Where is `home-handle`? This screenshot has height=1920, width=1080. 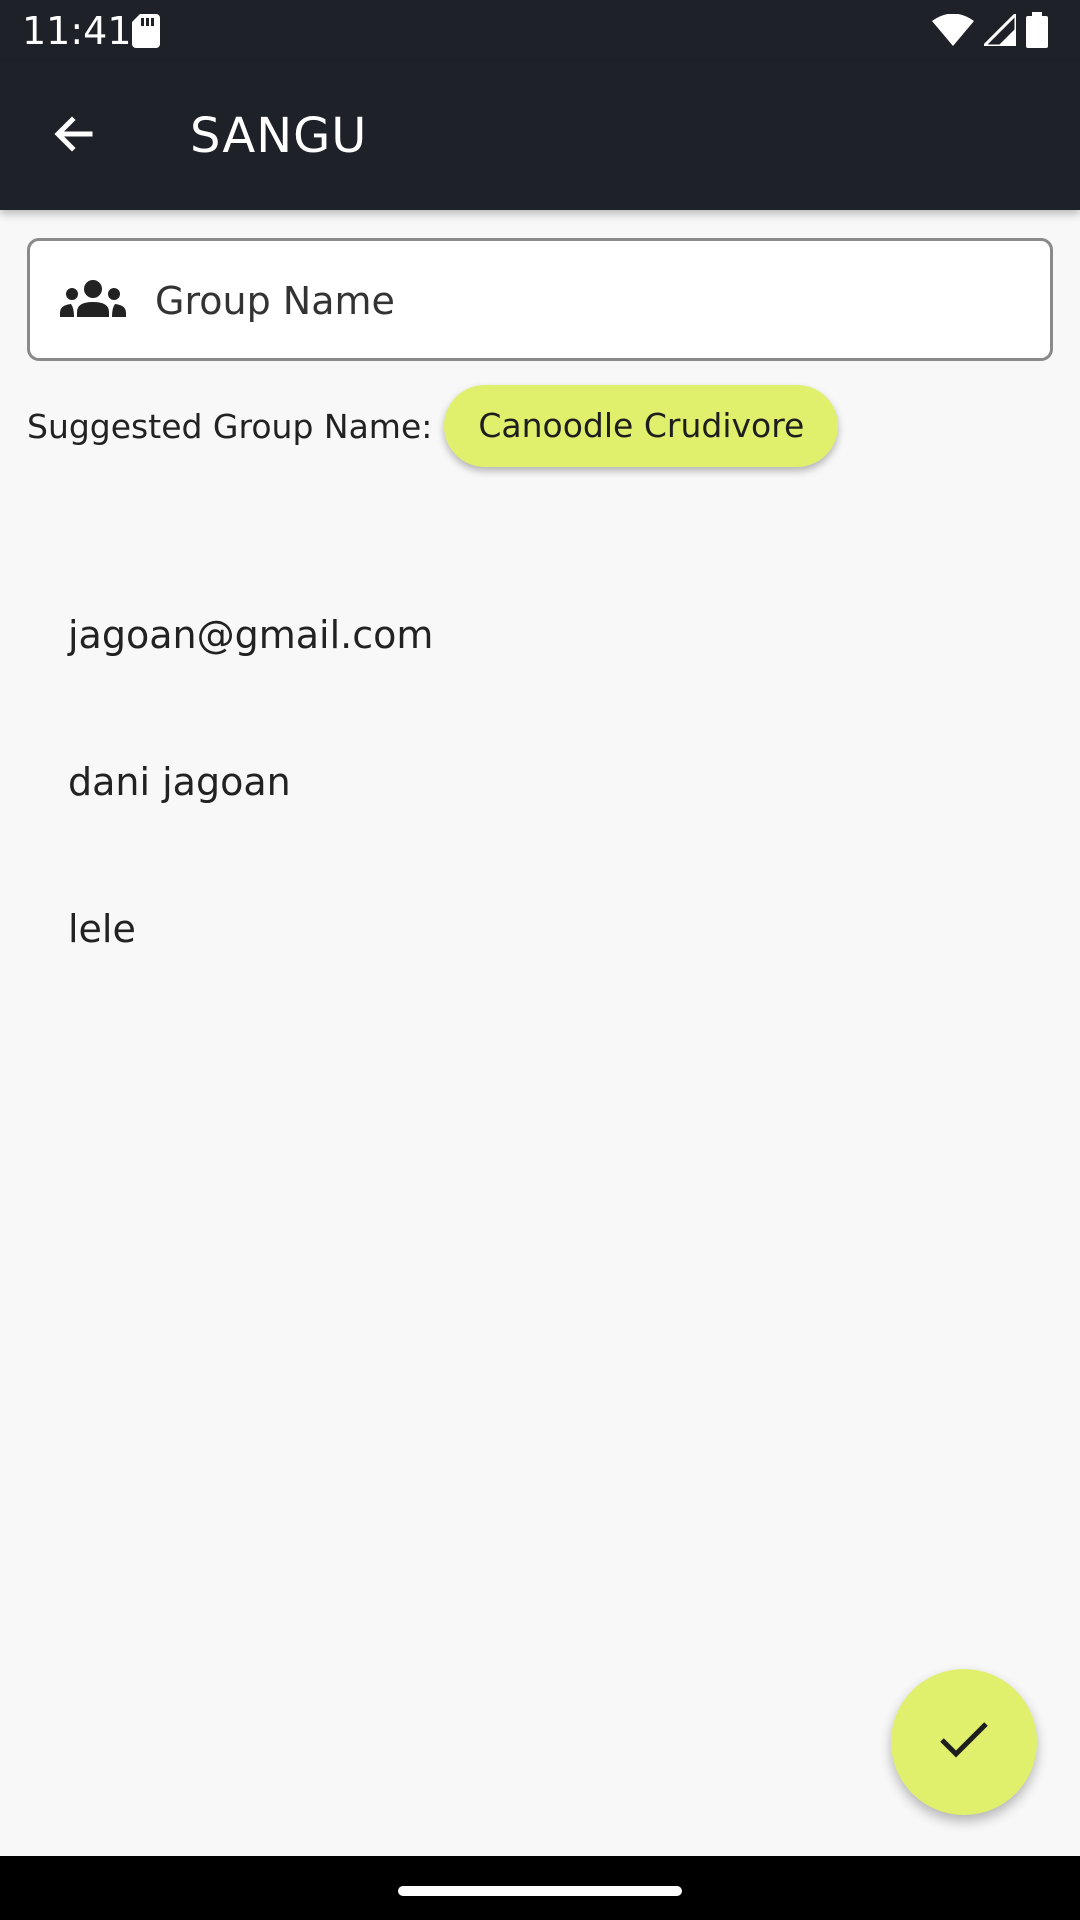 home-handle is located at coordinates (540, 1891).